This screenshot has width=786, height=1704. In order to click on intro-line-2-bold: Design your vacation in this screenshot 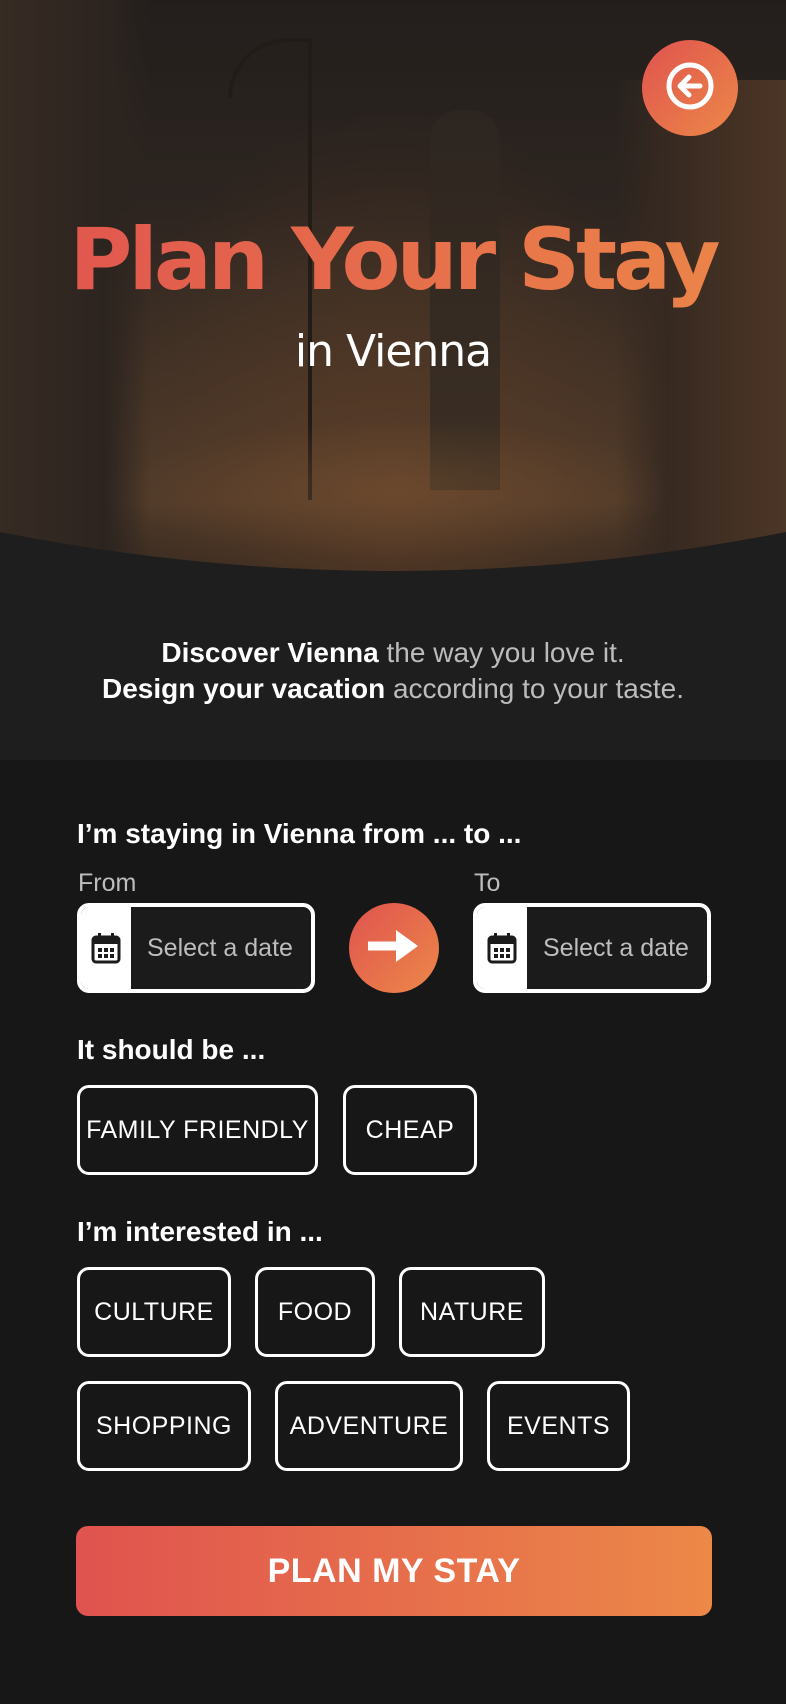, I will do `click(243, 688)`.